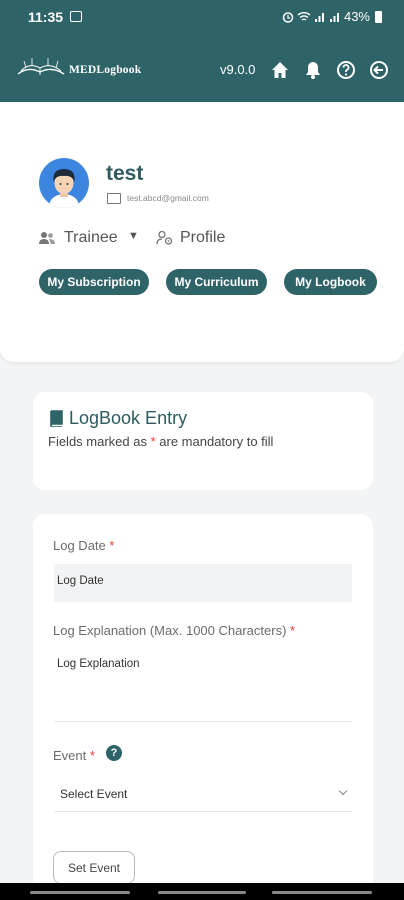 This screenshot has height=900, width=404. What do you see at coordinates (94, 867) in the screenshot?
I see `set-event-button: Set Event` at bounding box center [94, 867].